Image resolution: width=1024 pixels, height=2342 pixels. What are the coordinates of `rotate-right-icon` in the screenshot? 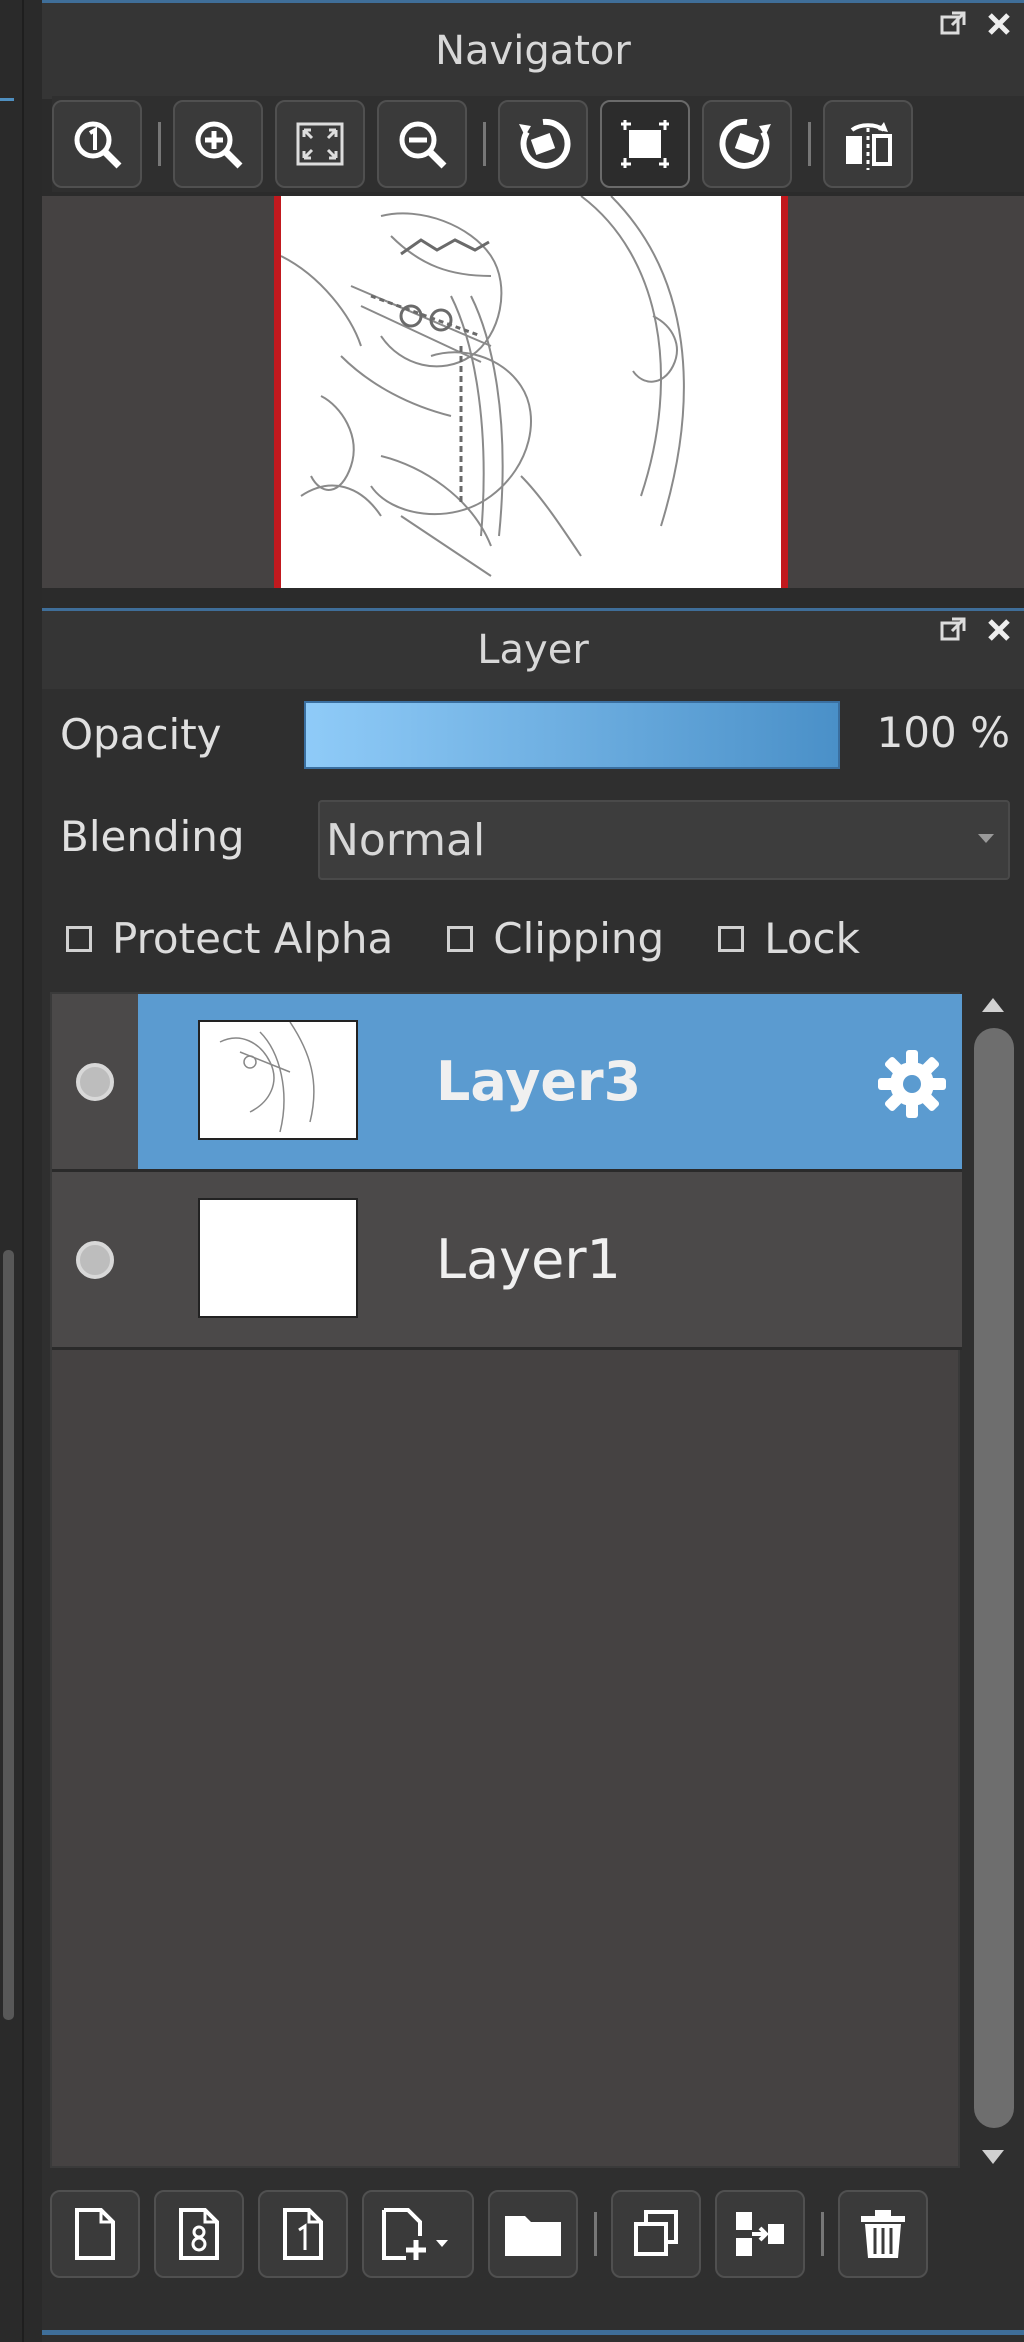 It's located at (745, 143).